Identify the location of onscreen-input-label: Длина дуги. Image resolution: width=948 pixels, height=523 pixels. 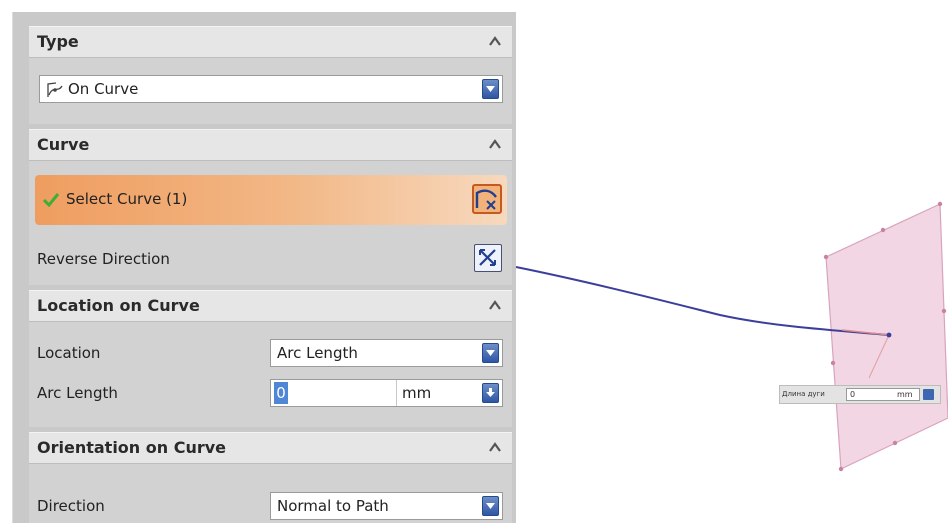
(803, 394).